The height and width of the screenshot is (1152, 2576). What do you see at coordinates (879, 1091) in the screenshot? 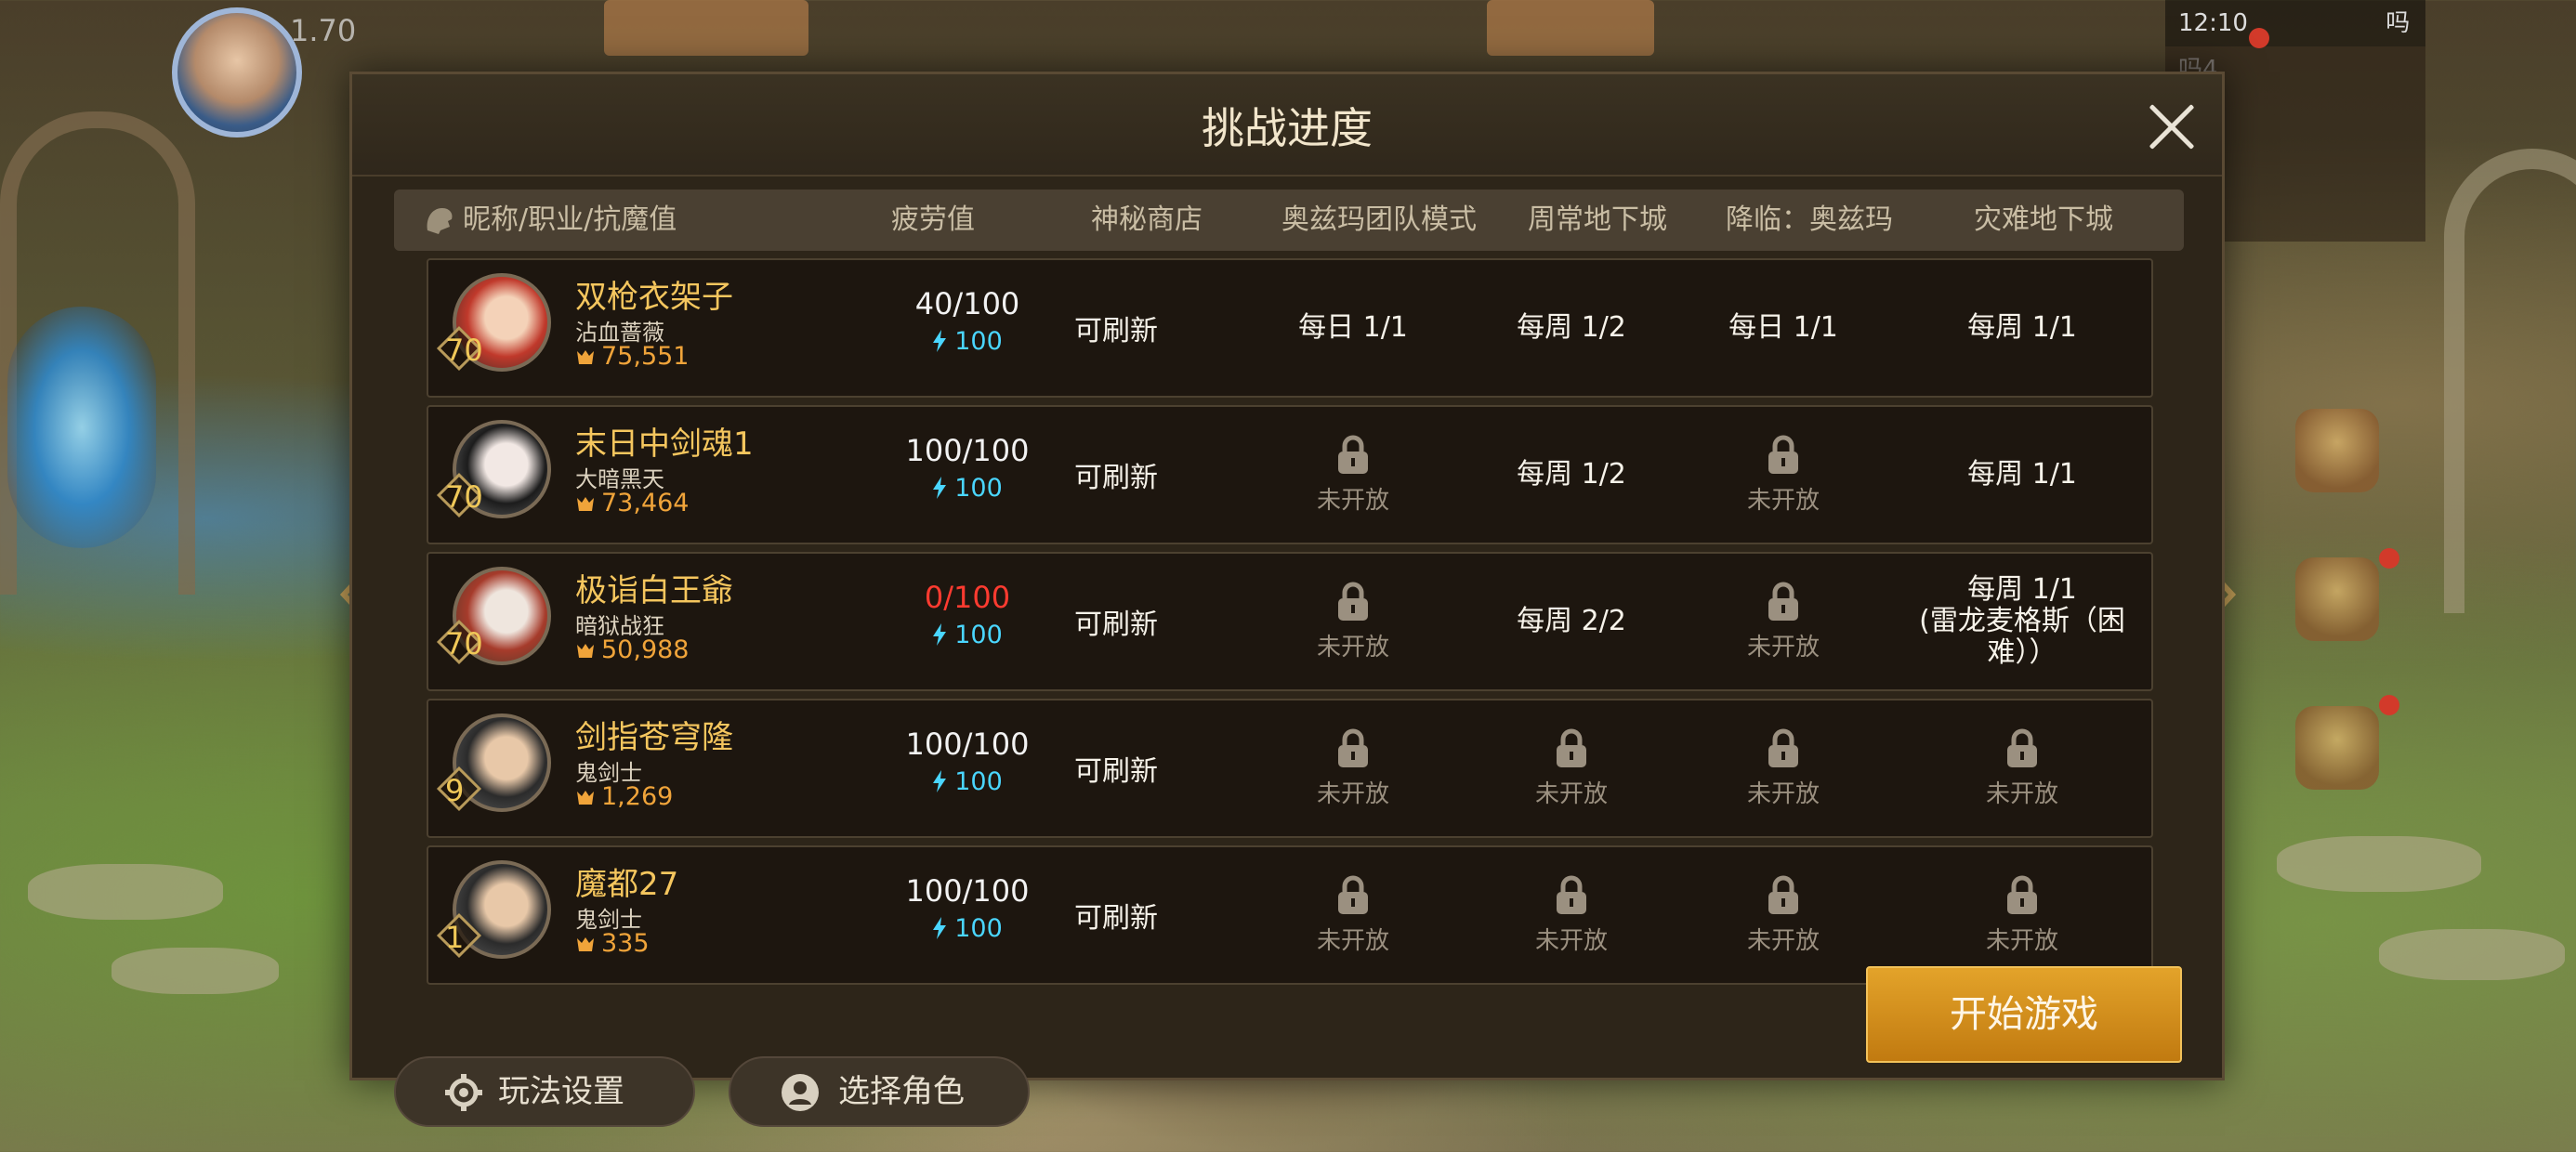
I see `select-character-button: 选择角色` at bounding box center [879, 1091].